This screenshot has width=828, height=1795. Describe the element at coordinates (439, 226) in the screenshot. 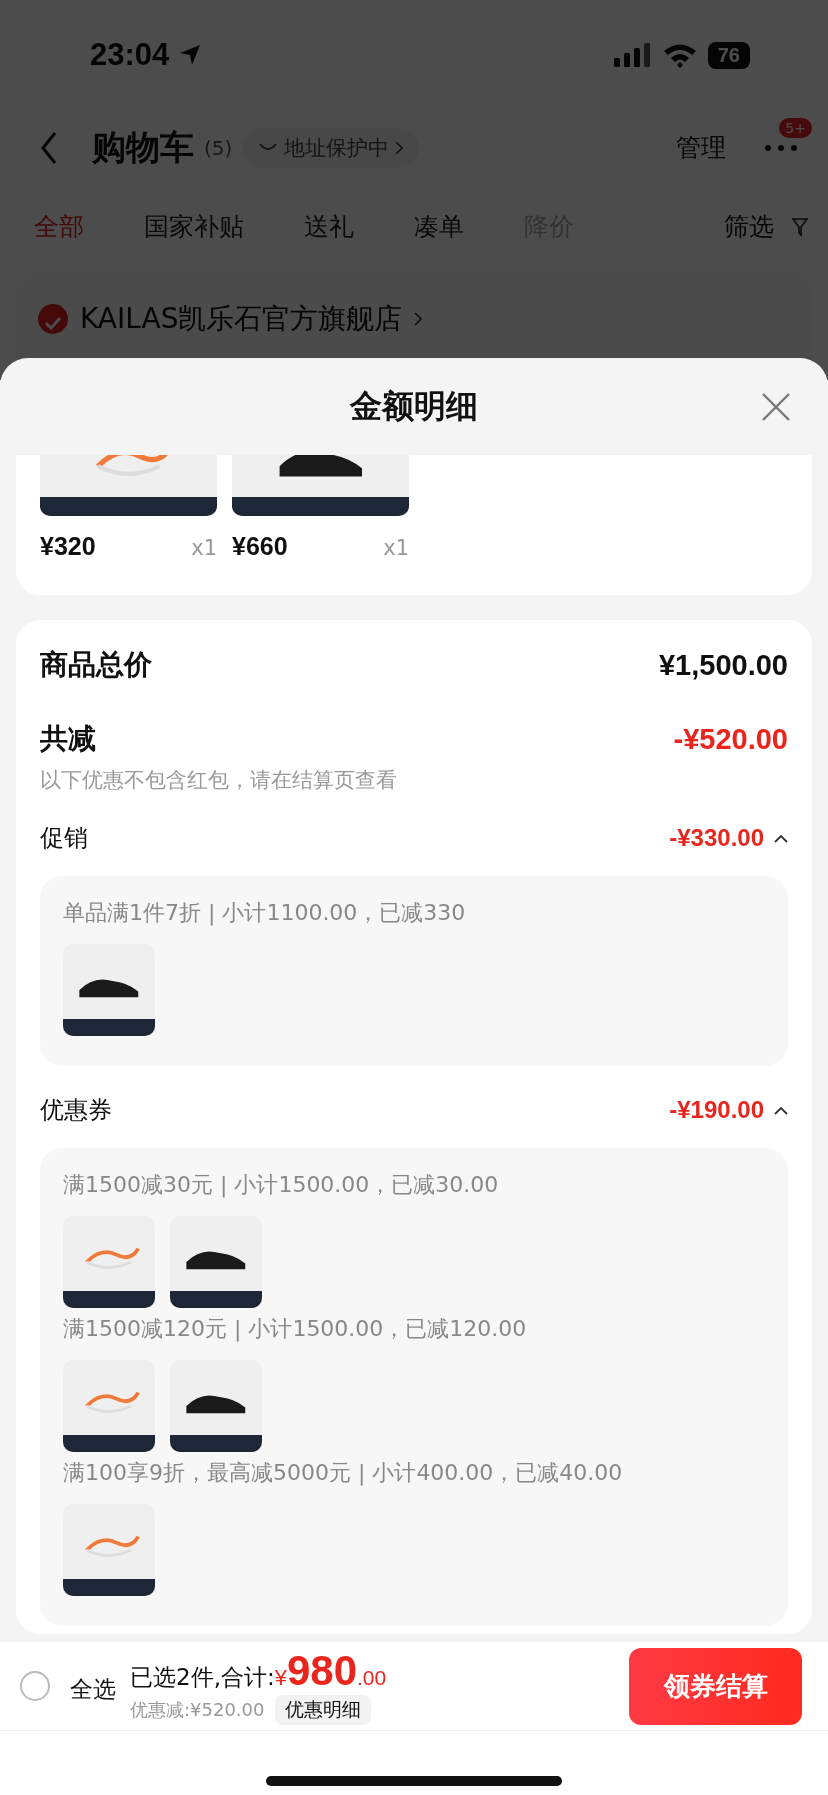

I see `filter-tab: 凑单` at that location.